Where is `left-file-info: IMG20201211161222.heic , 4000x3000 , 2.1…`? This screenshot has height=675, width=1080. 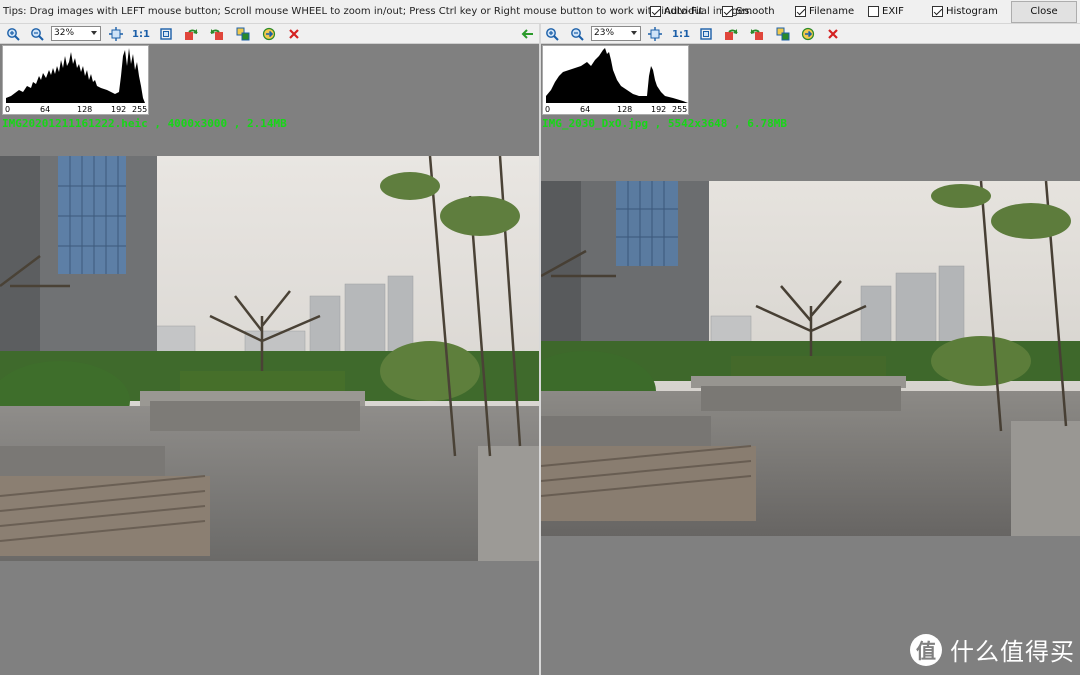
left-file-info: IMG20201211161222.heic , 4000x3000 , 2.1… is located at coordinates (144, 123).